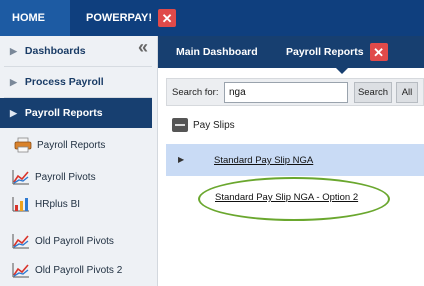  I want to click on search-input, so click(286, 92).